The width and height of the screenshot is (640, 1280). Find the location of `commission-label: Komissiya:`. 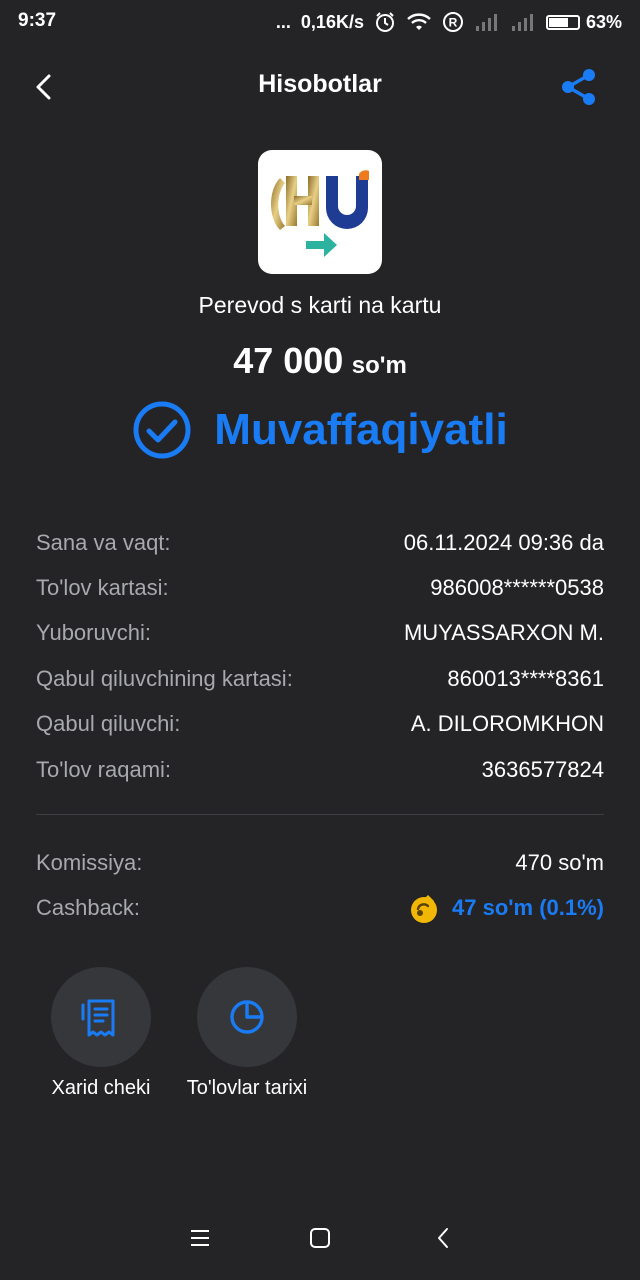

commission-label: Komissiya: is located at coordinates (89, 862).